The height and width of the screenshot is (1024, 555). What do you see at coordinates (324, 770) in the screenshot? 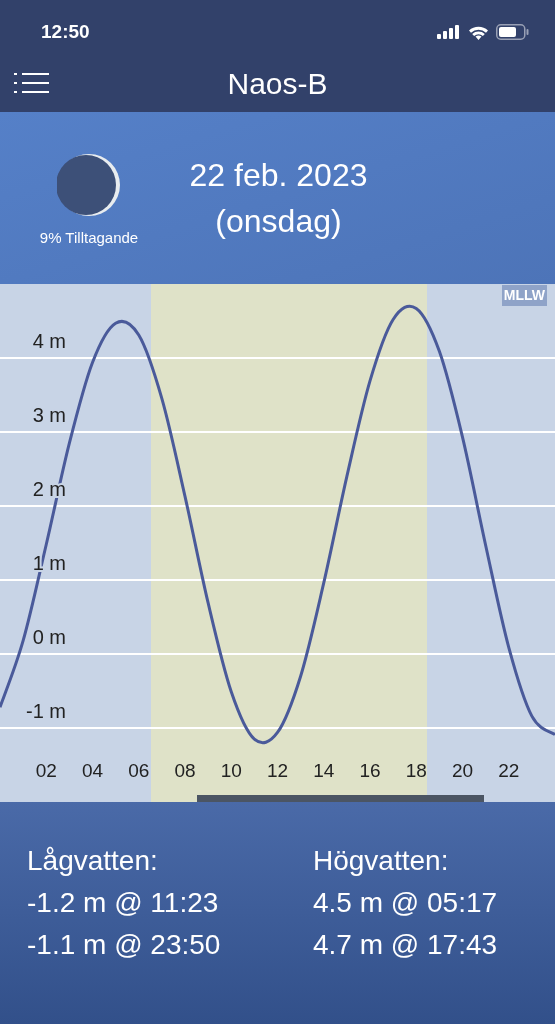
I see `x-axis-label: 14` at bounding box center [324, 770].